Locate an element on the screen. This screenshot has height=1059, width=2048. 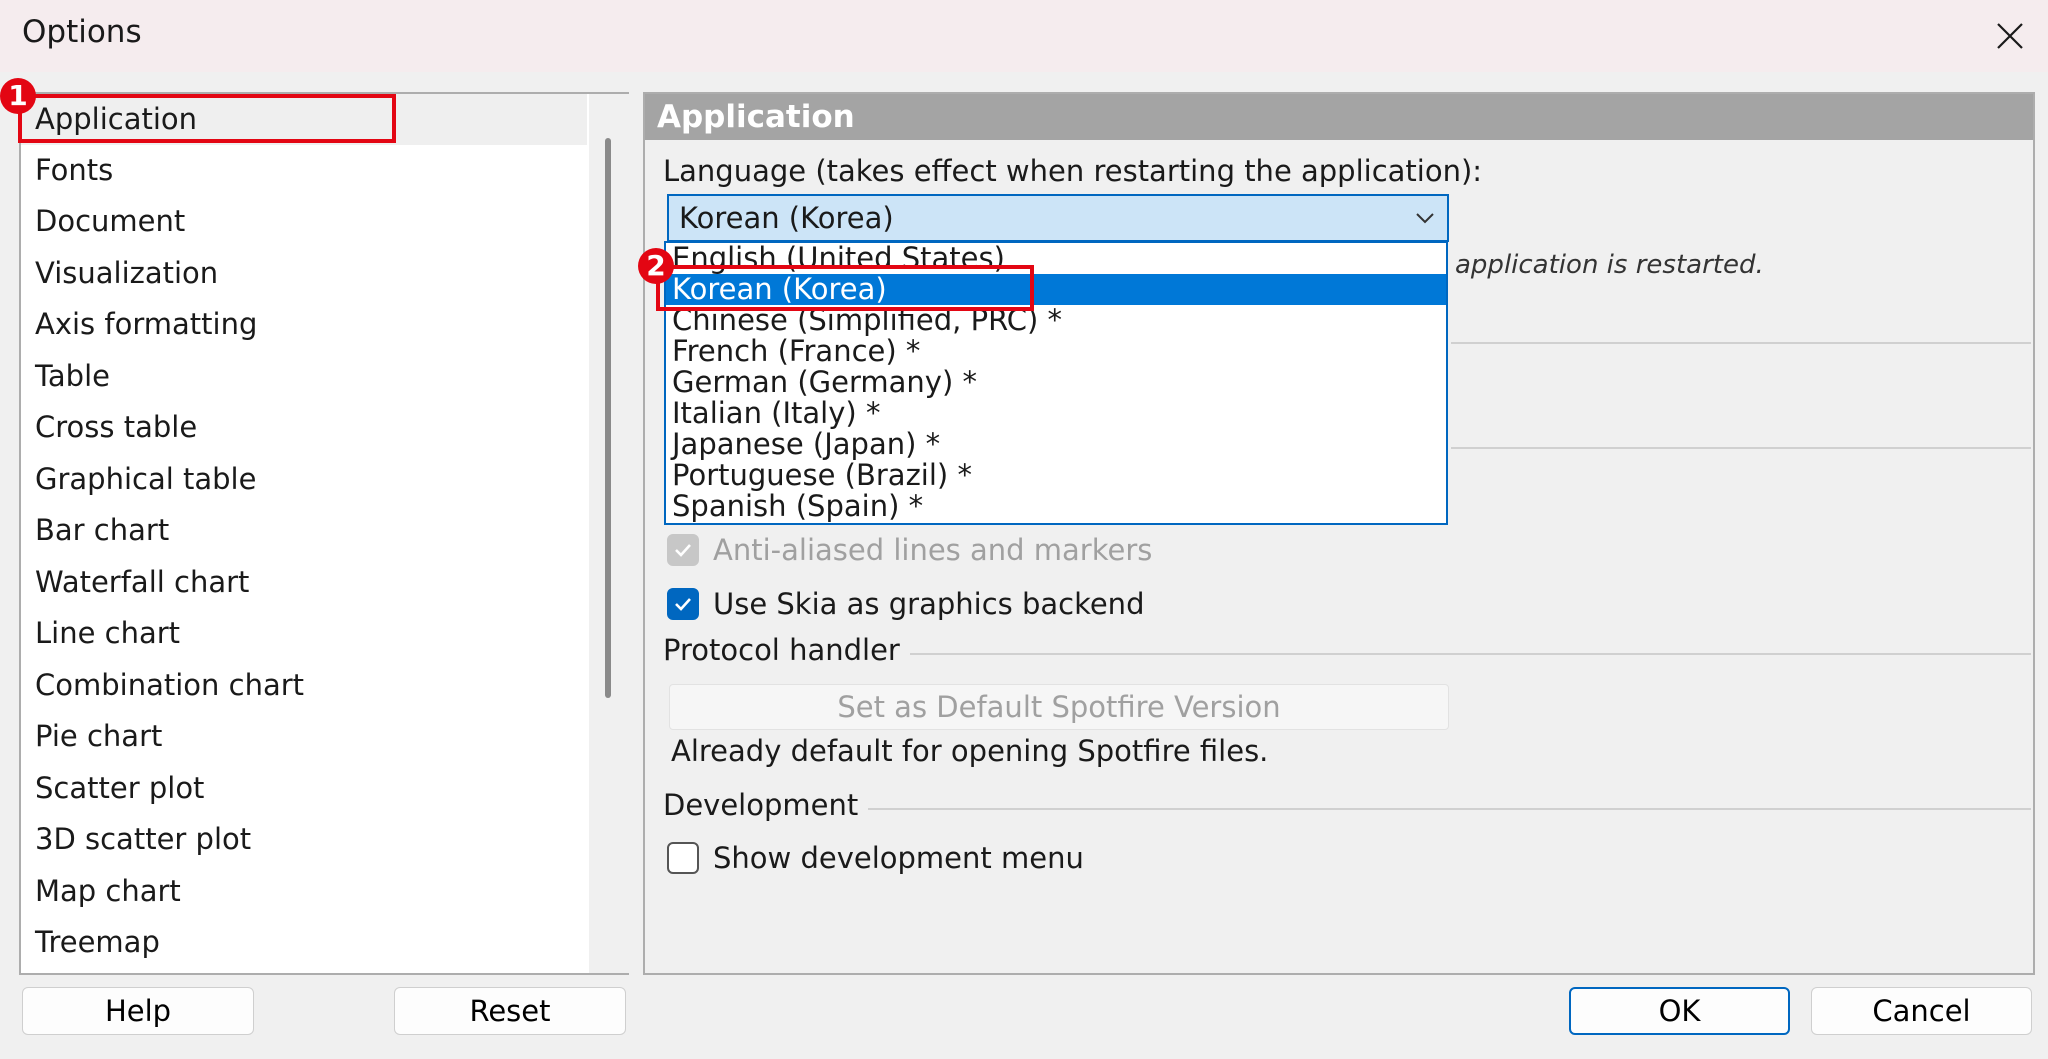
set-default-version-button: Set as Default Spotfire Version is located at coordinates (1059, 707).